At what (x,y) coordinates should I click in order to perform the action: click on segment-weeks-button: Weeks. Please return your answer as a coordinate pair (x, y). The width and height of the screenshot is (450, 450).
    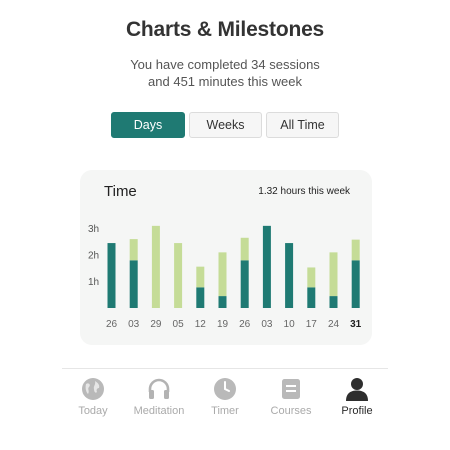
    Looking at the image, I should click on (225, 125).